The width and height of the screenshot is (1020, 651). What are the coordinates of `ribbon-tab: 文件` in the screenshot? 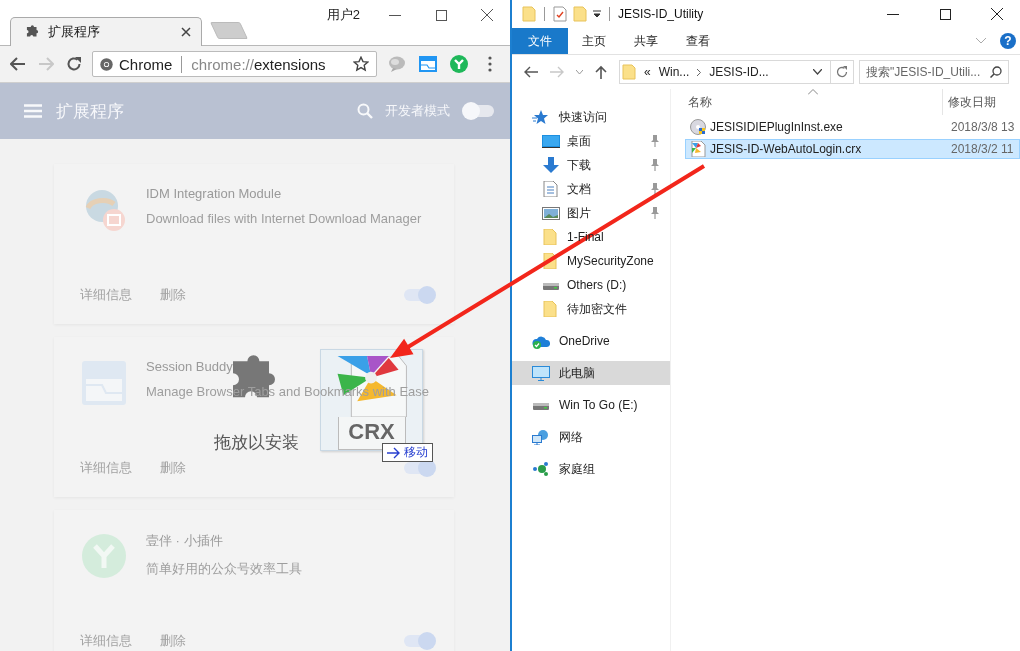 It's located at (540, 41).